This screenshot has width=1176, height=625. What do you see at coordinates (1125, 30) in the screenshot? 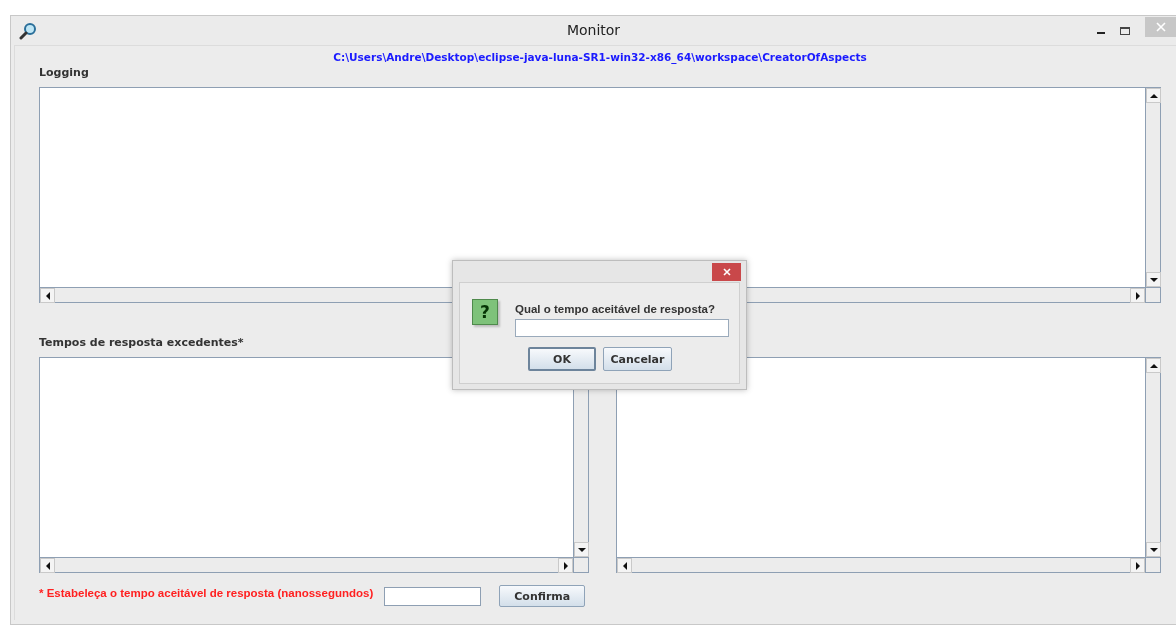
I see `maximize-icon` at bounding box center [1125, 30].